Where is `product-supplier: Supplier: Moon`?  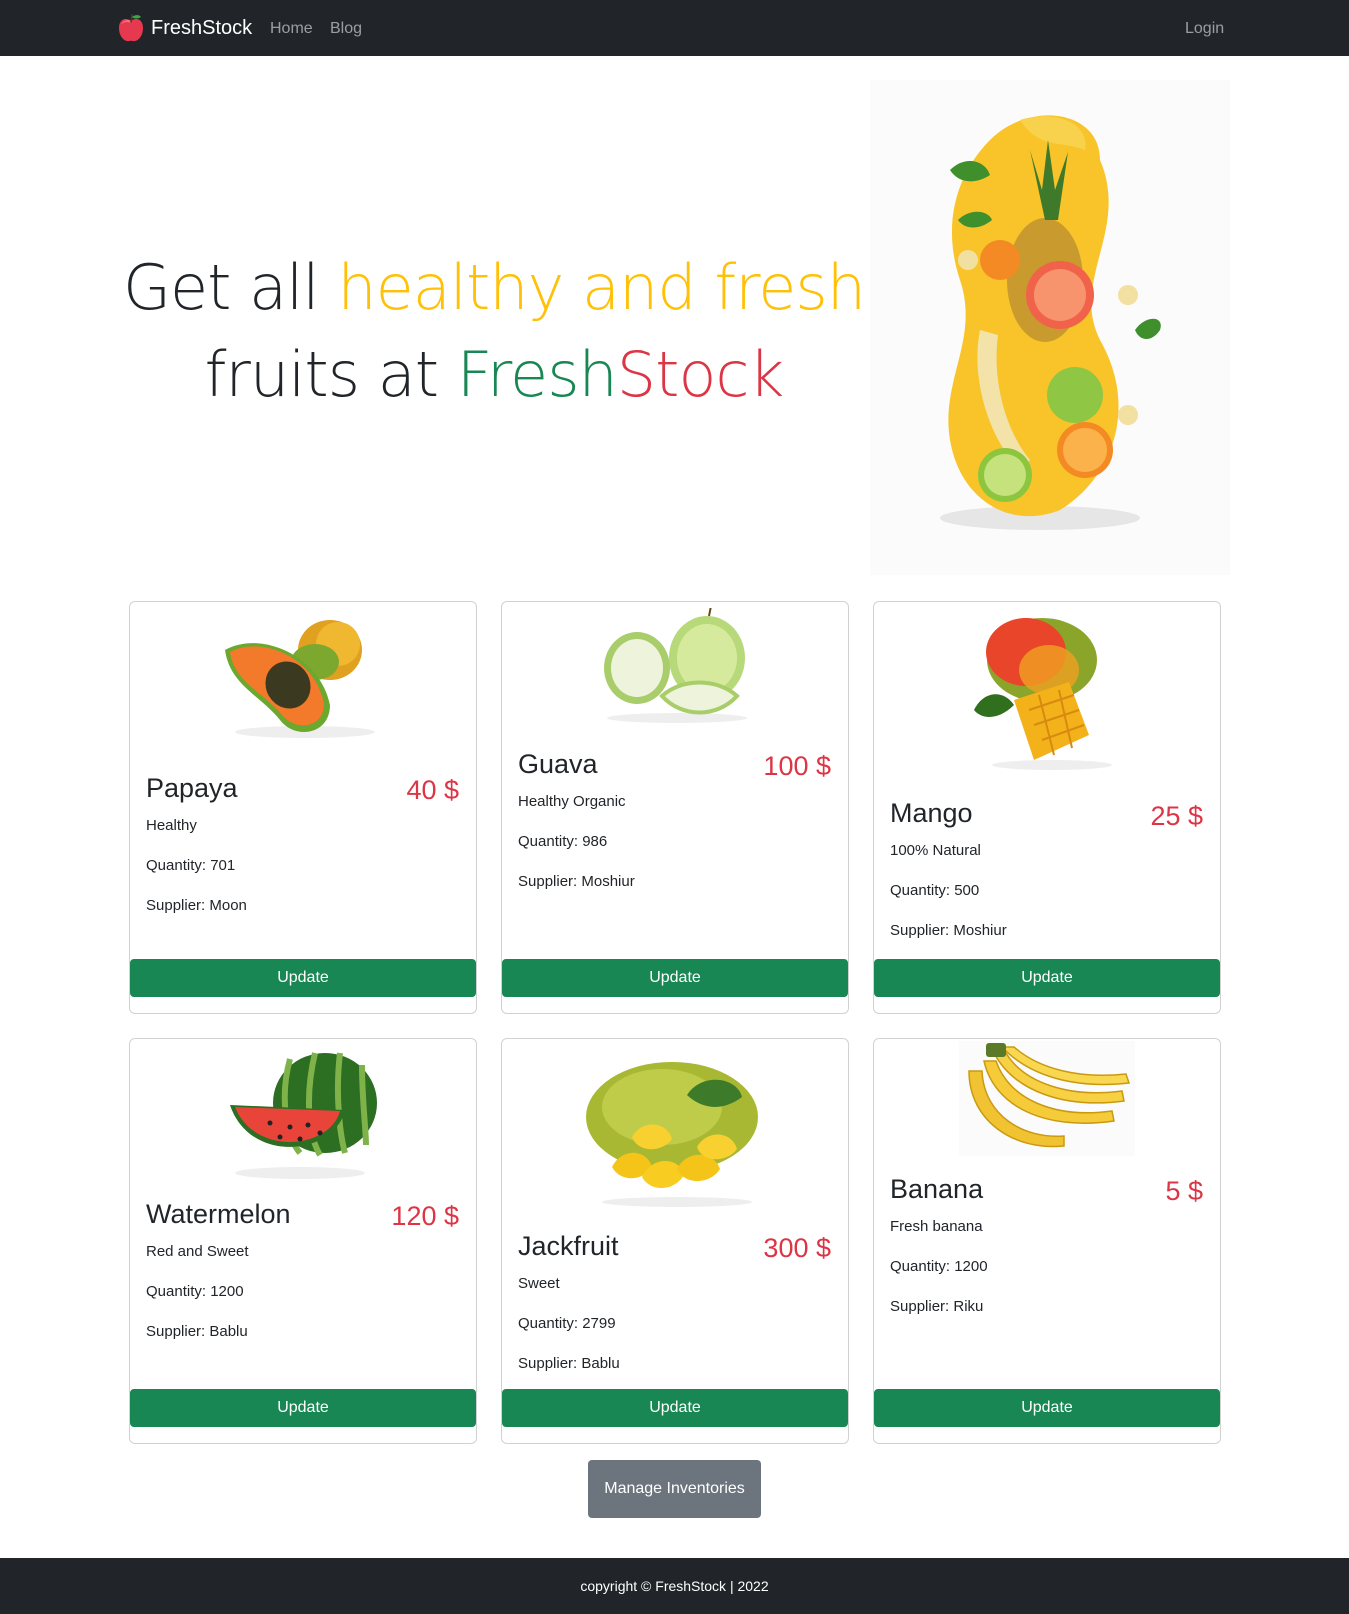
product-supplier: Supplier: Moon is located at coordinates (196, 905).